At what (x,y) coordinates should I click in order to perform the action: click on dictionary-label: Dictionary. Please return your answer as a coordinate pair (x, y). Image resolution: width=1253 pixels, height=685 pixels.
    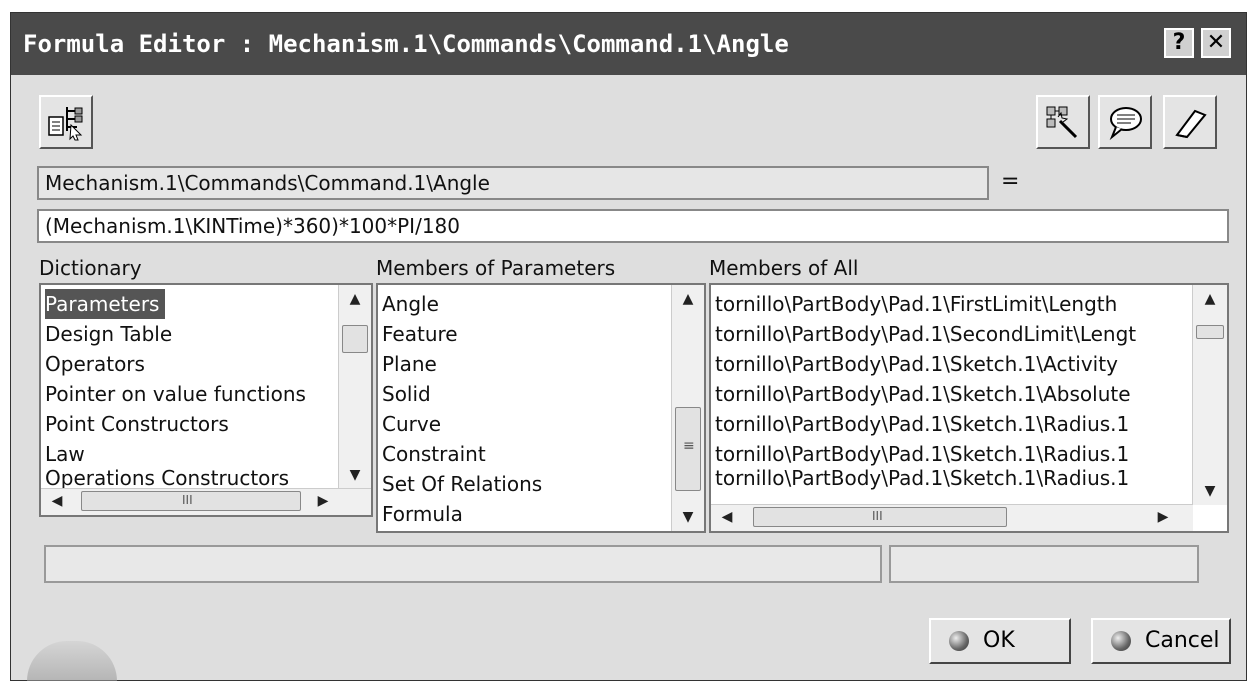
    Looking at the image, I should click on (90, 268).